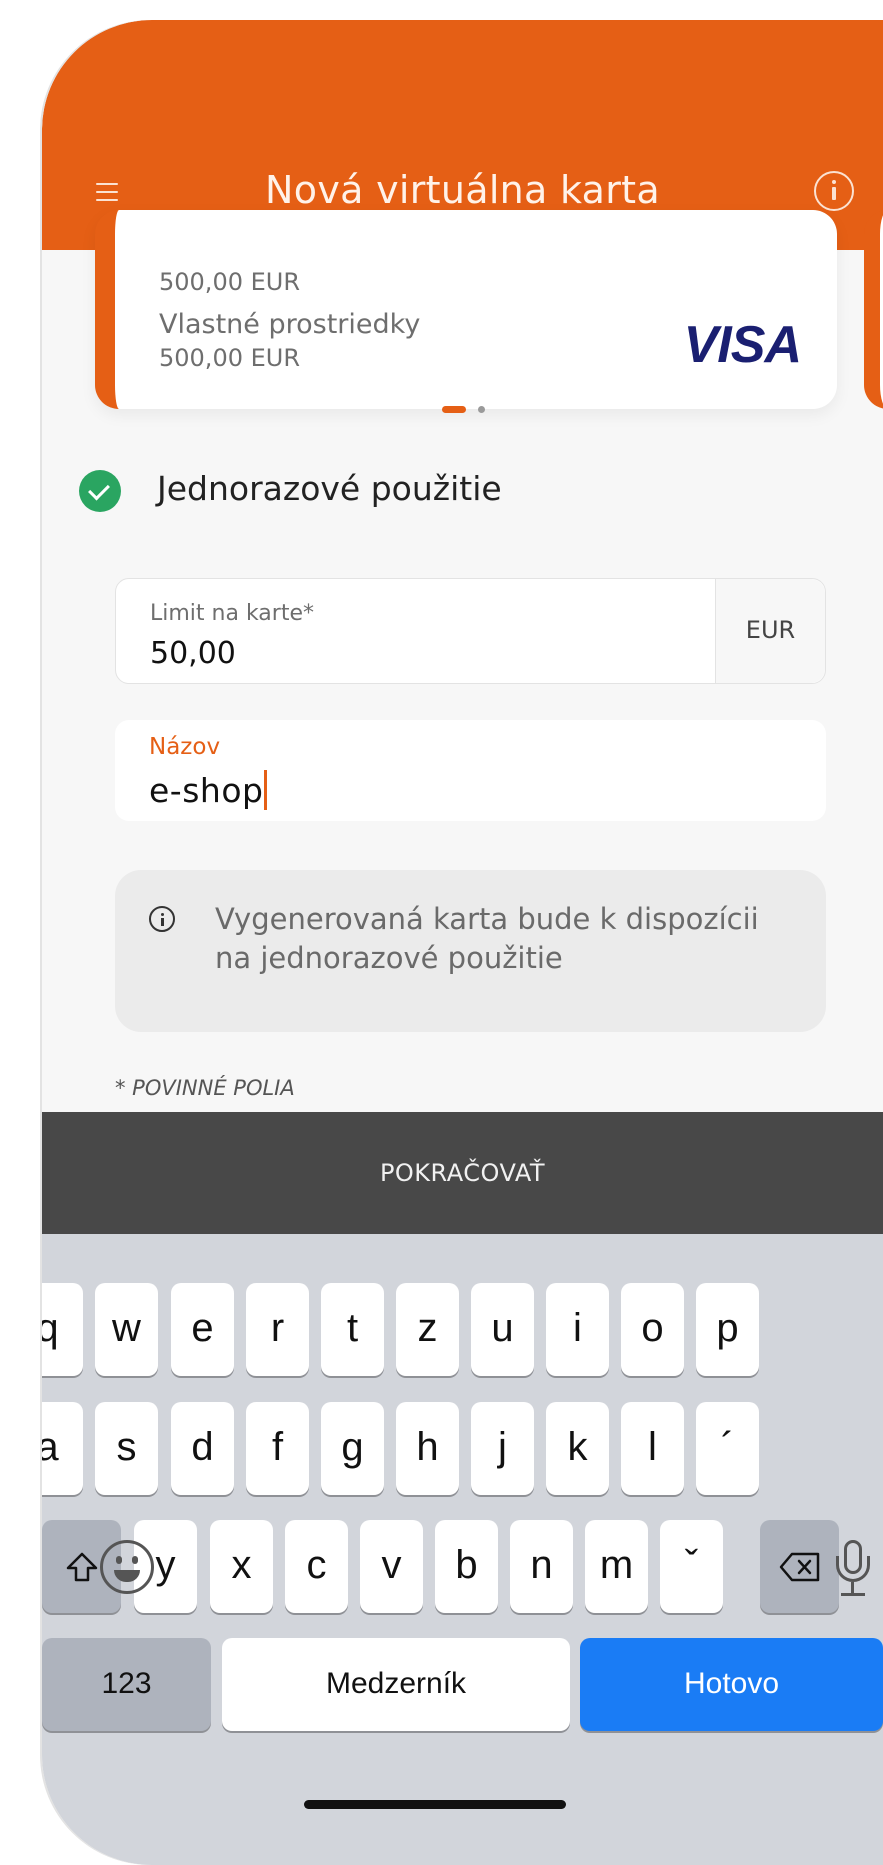 The width and height of the screenshot is (883, 1865). What do you see at coordinates (873, 309) in the screenshot?
I see `next-card-peek` at bounding box center [873, 309].